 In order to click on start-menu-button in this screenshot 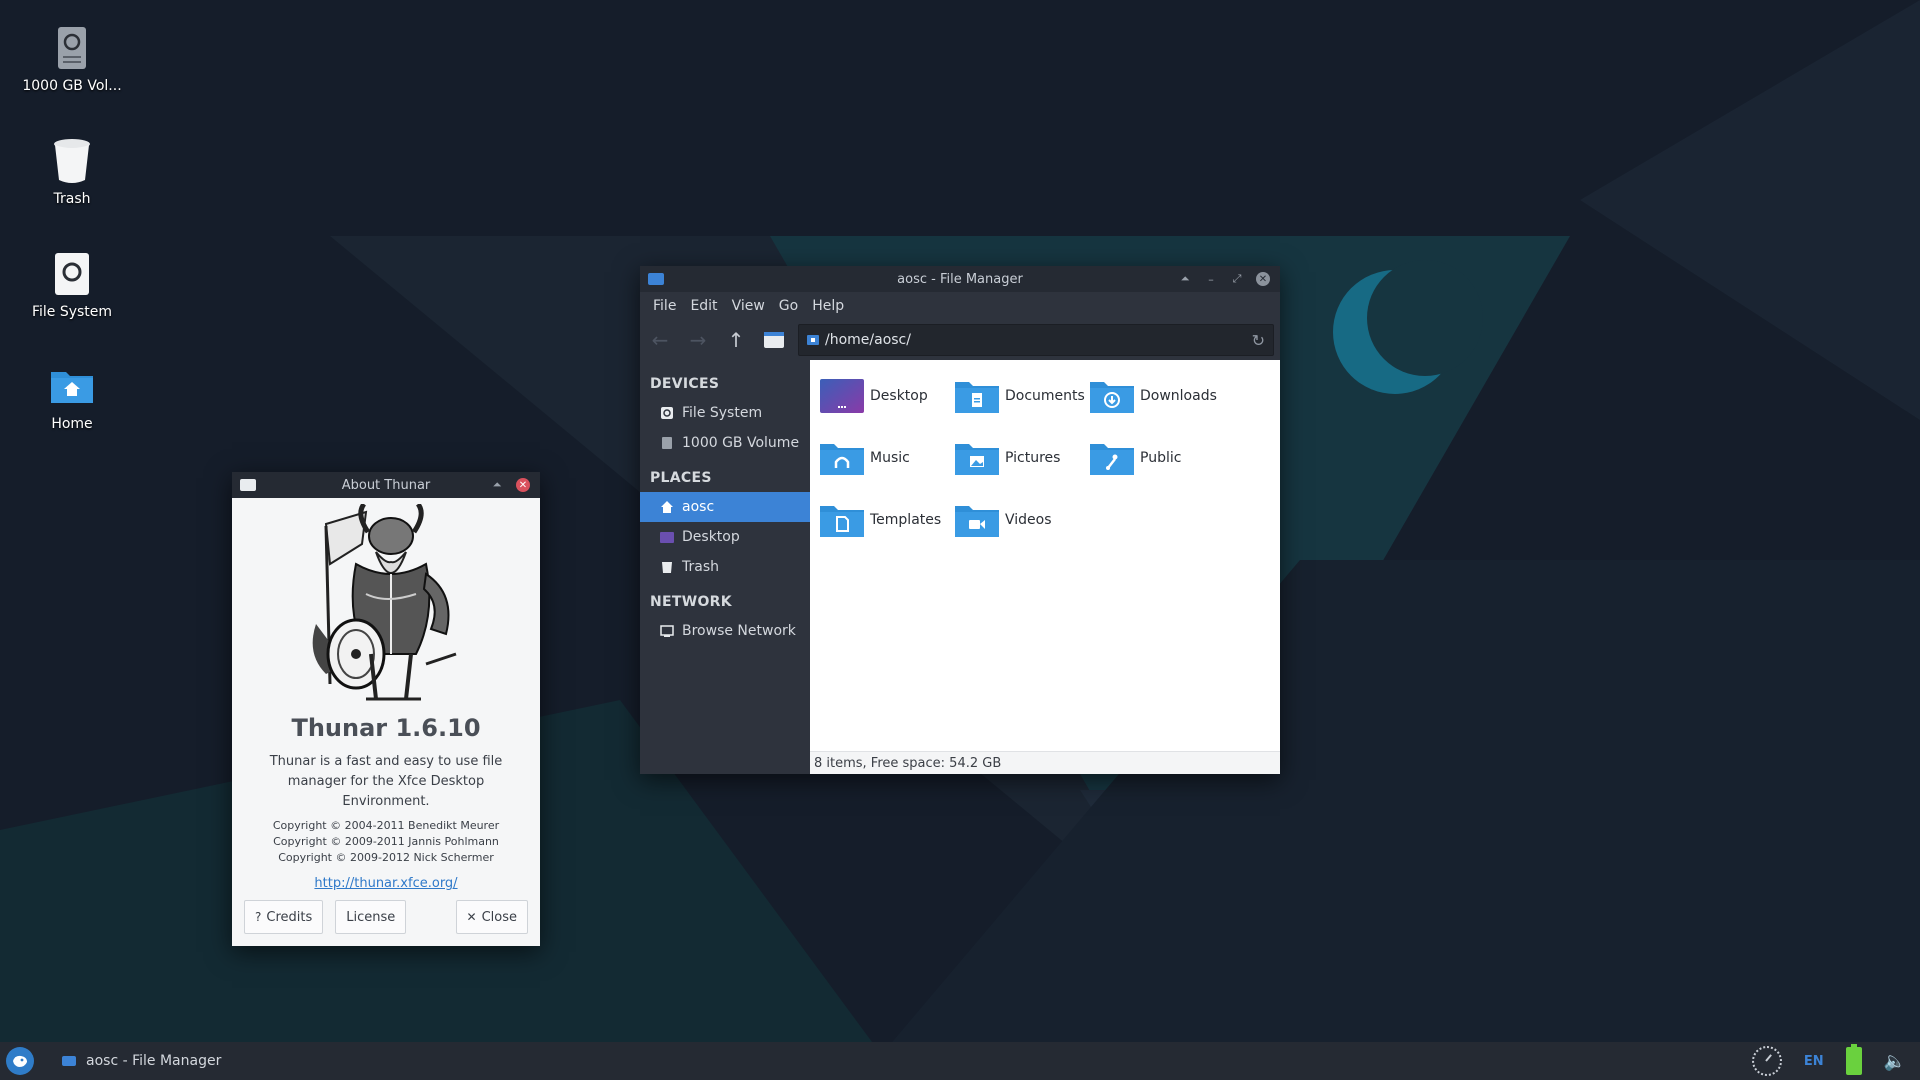, I will do `click(20, 1061)`.